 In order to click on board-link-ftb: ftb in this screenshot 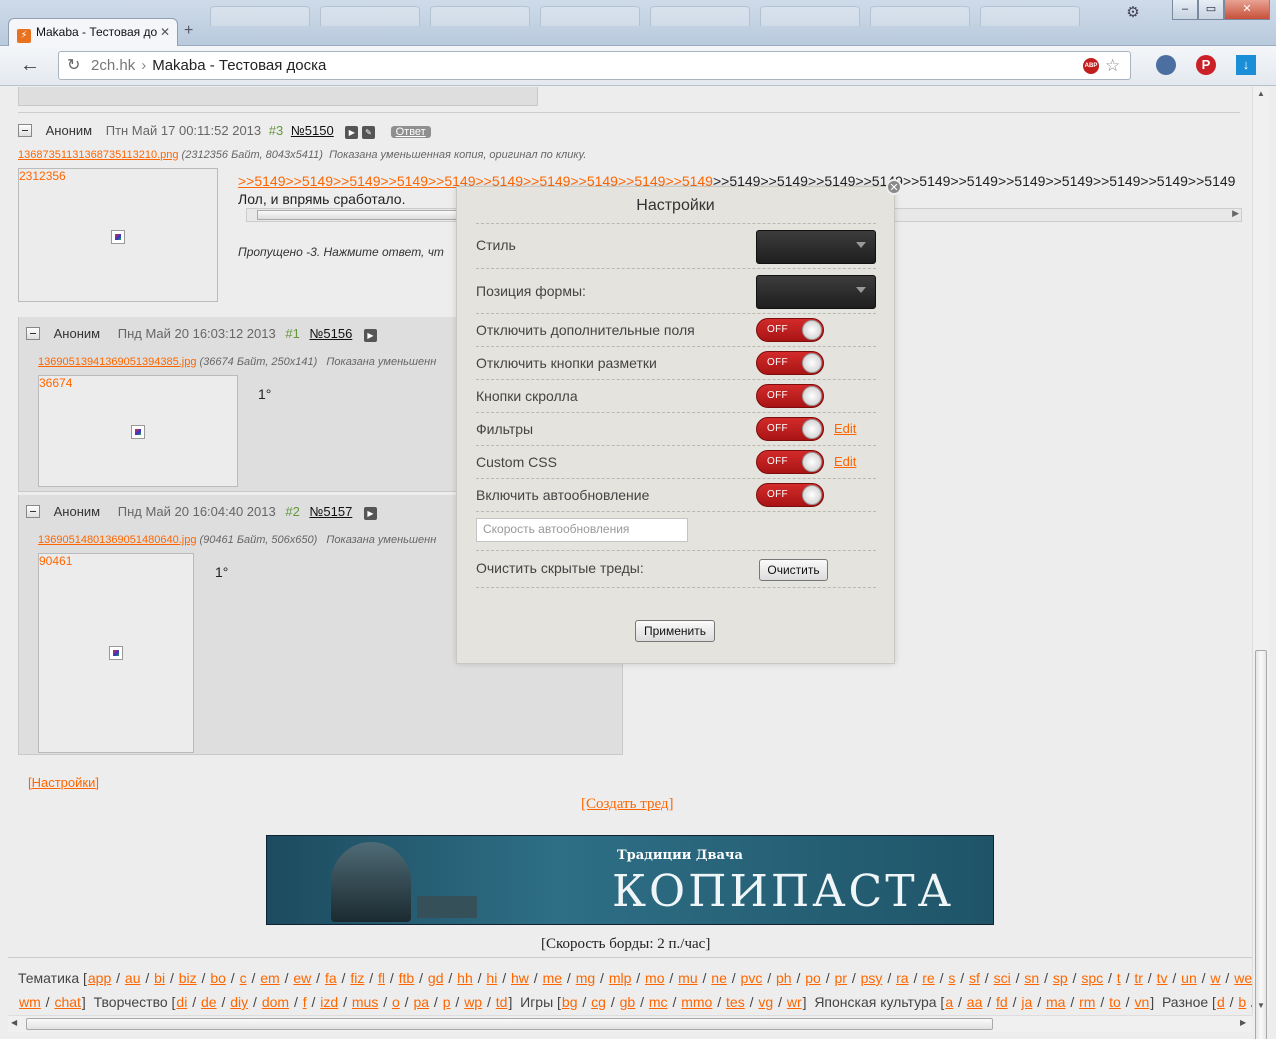, I will do `click(407, 978)`.